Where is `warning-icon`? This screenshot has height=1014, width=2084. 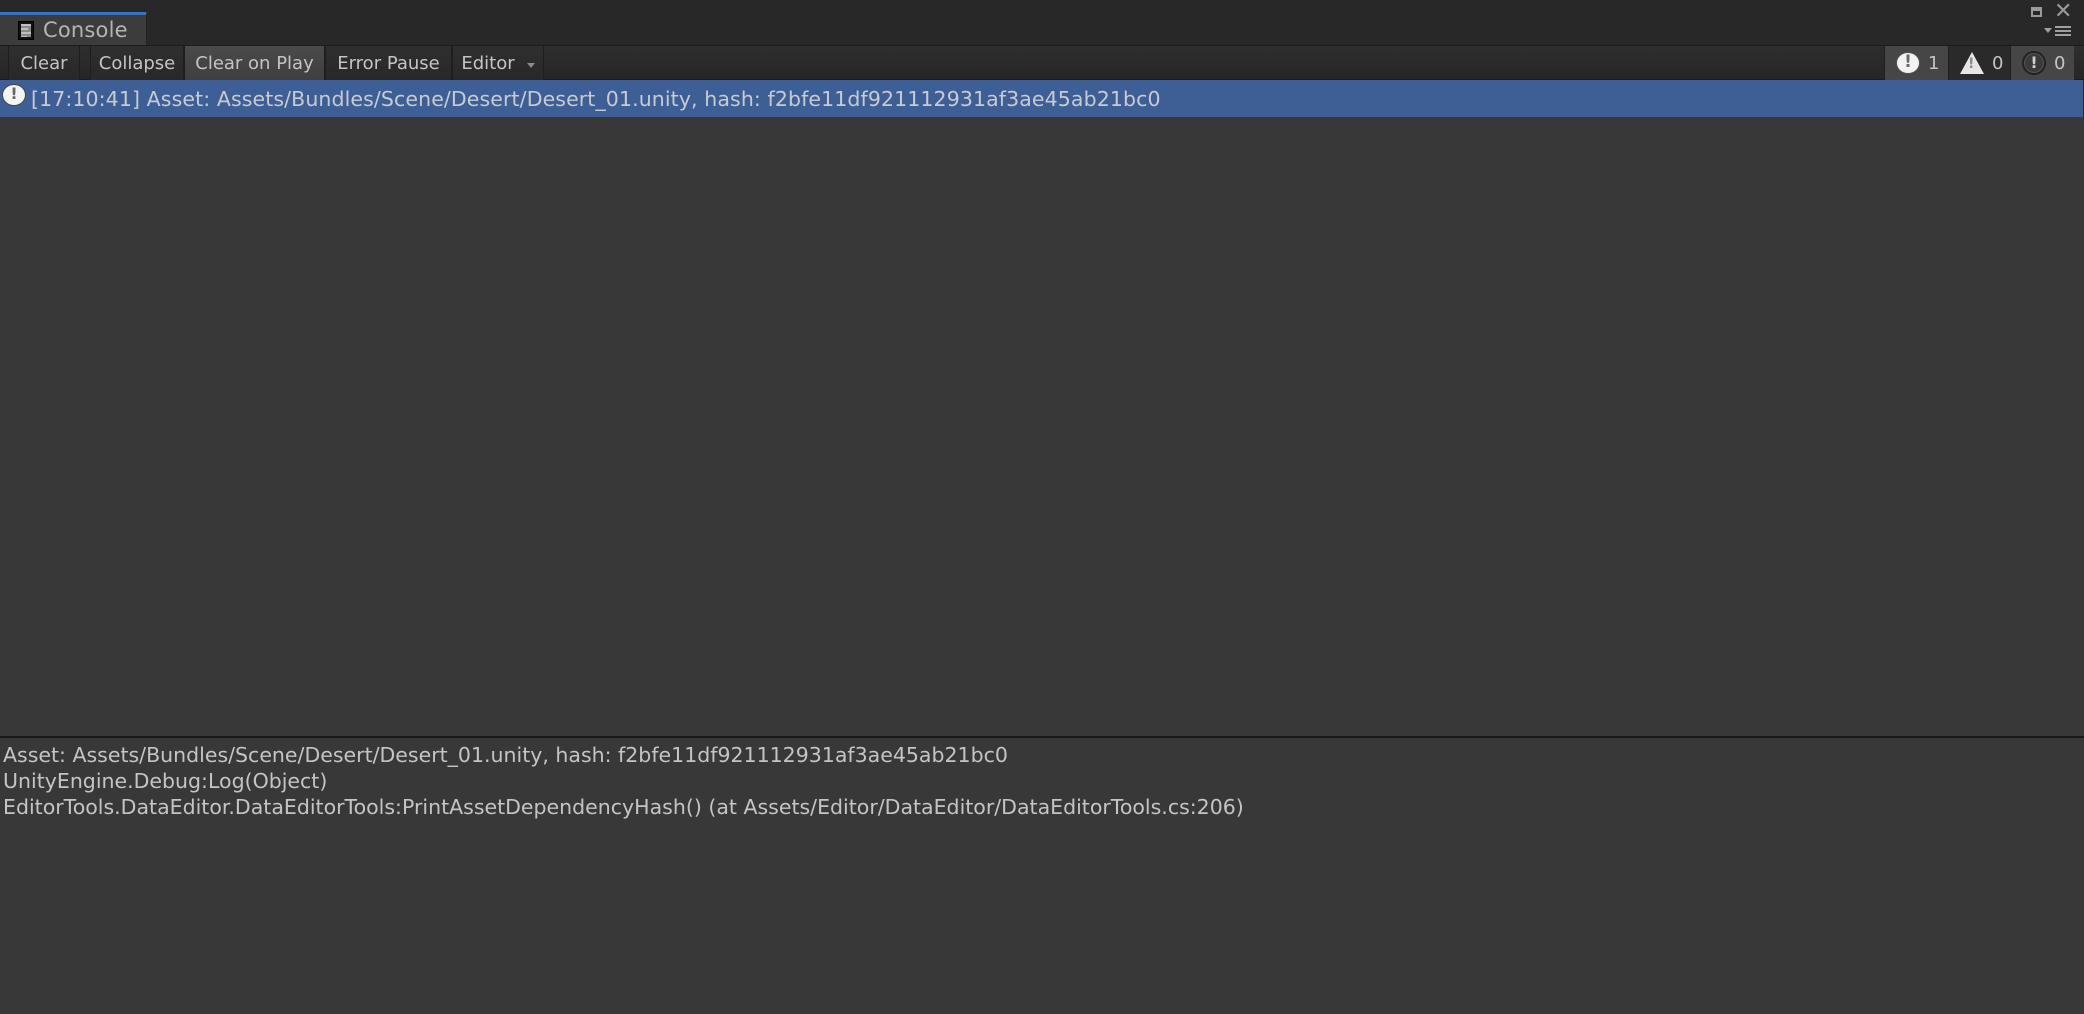
warning-icon is located at coordinates (1972, 63).